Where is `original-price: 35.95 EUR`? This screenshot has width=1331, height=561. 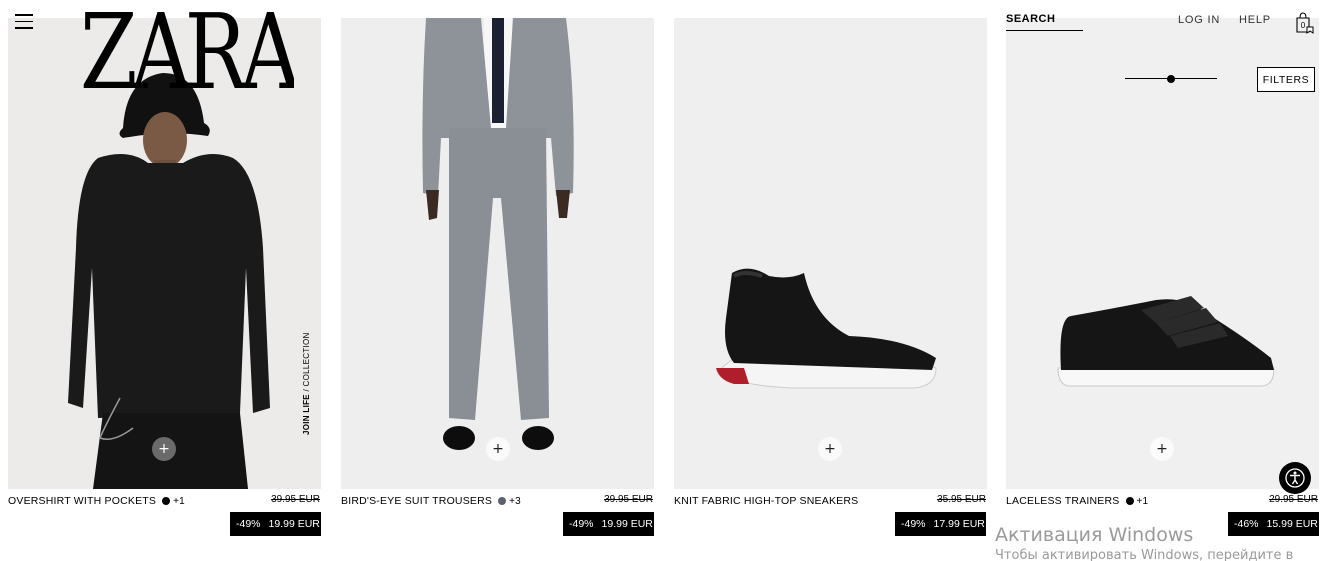 original-price: 35.95 EUR is located at coordinates (961, 499).